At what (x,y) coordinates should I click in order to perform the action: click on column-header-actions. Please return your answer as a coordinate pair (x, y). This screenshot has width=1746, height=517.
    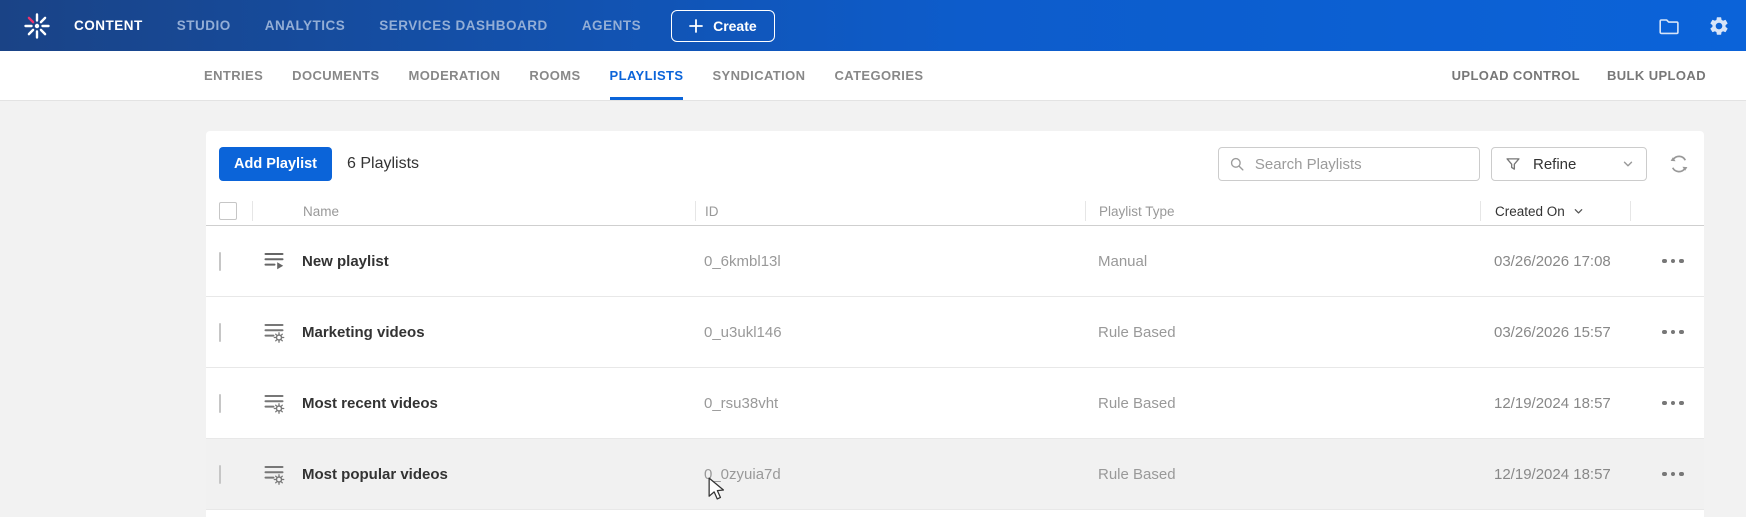
    Looking at the image, I should click on (1667, 211).